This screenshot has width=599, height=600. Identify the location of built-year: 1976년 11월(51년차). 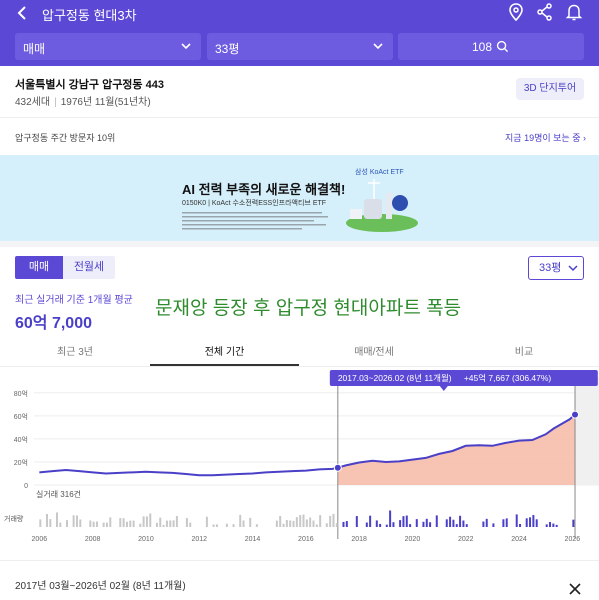
(105, 102).